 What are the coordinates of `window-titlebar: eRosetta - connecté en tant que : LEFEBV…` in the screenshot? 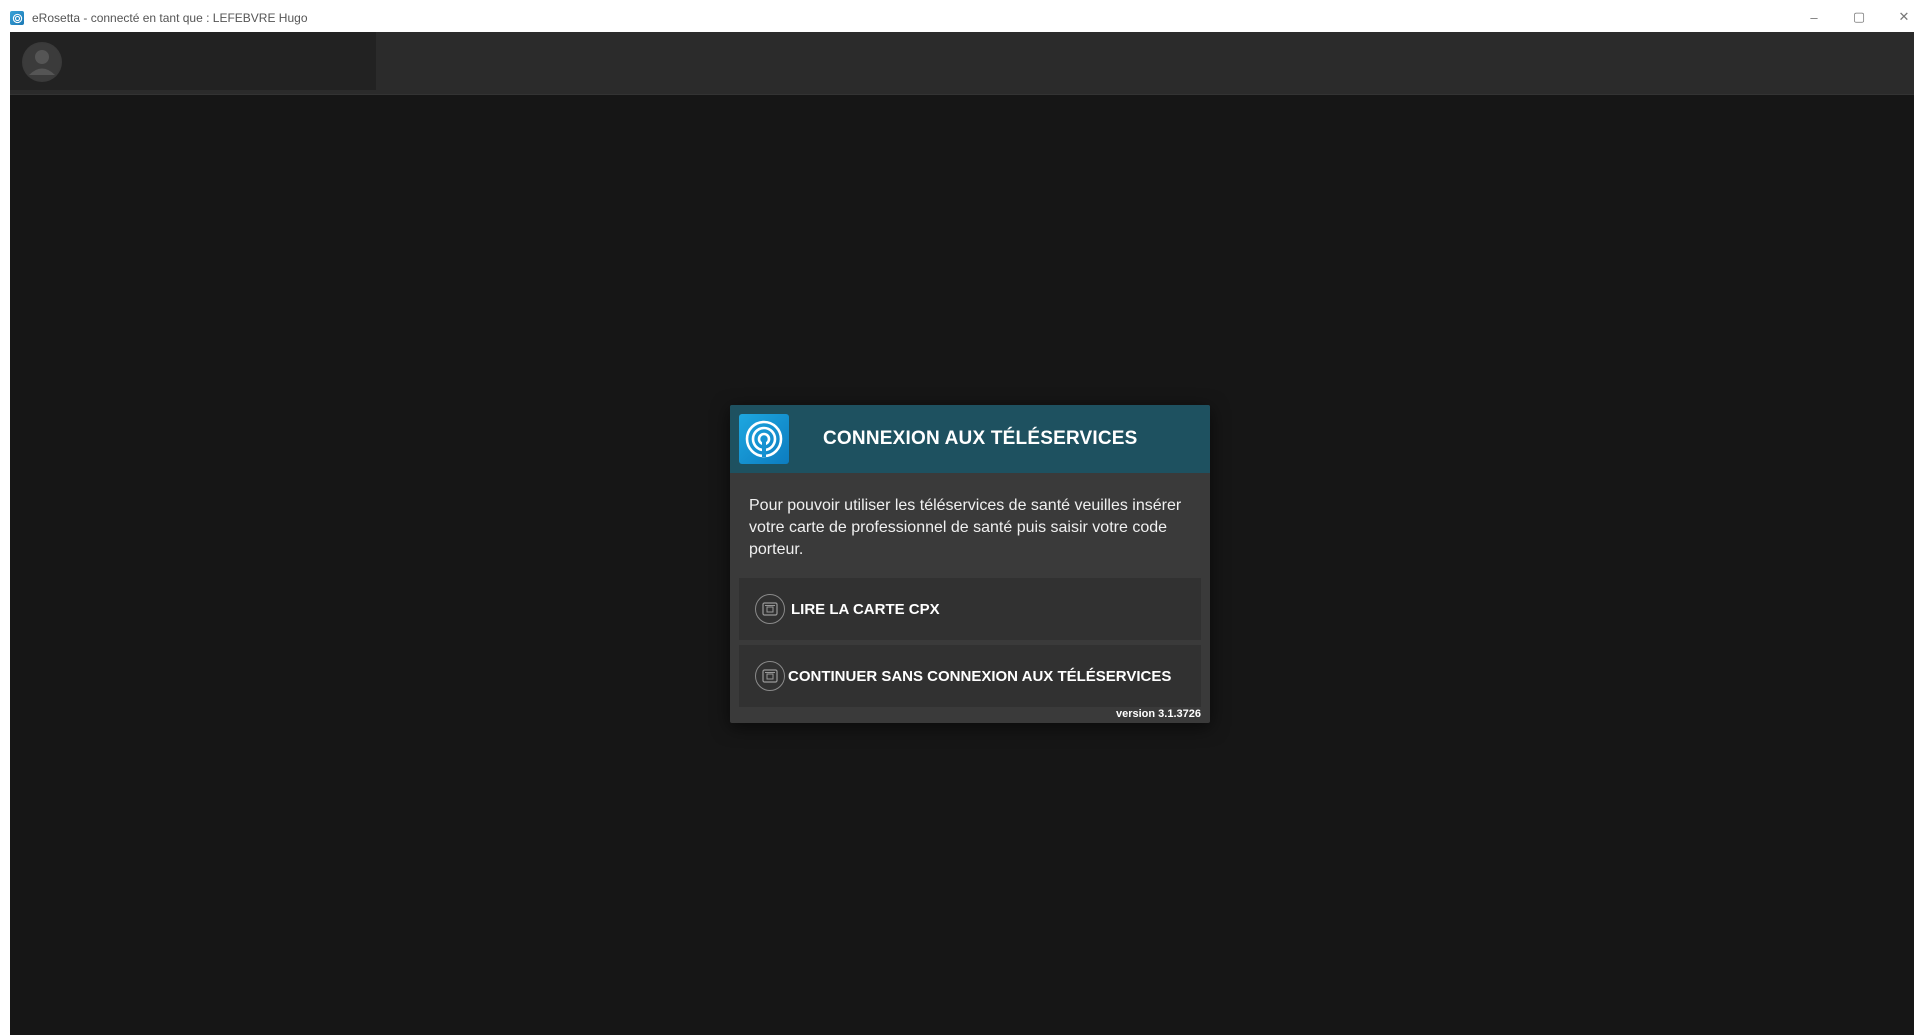 It's located at (957, 16).